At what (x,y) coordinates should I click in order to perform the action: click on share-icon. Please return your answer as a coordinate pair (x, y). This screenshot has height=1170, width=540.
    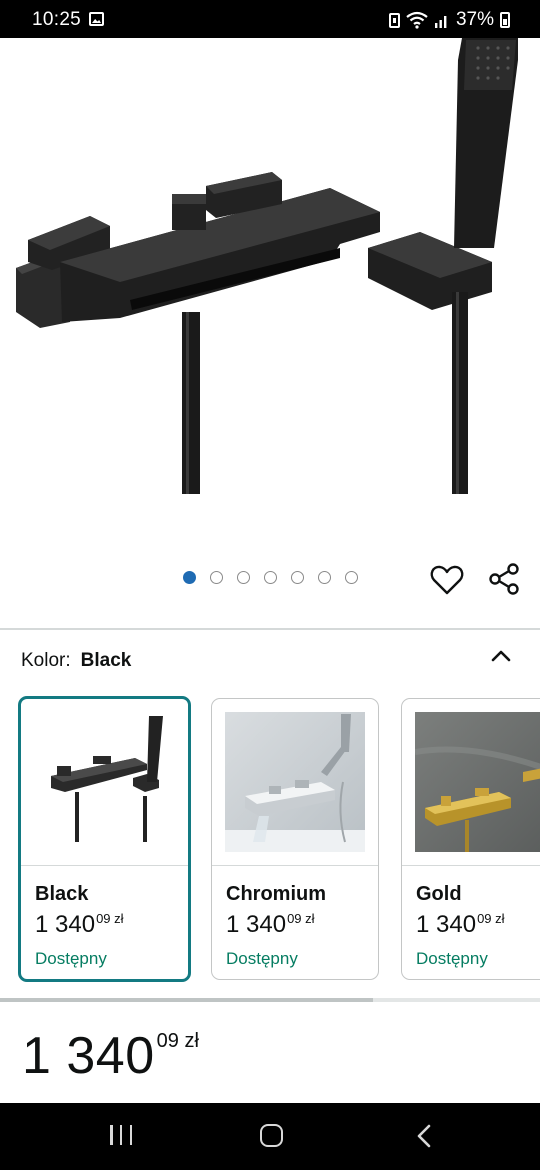
    Looking at the image, I should click on (504, 579).